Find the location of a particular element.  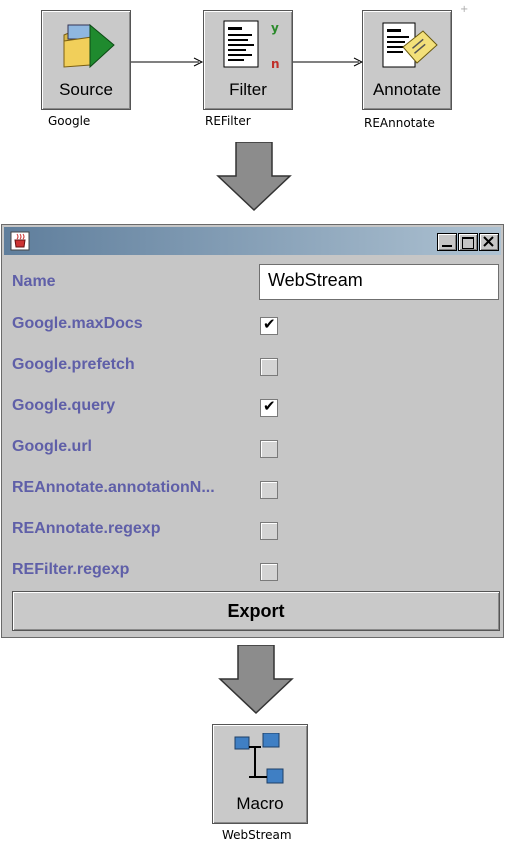

property-row-google-prefetch: Google.prefetch is located at coordinates (135, 366).